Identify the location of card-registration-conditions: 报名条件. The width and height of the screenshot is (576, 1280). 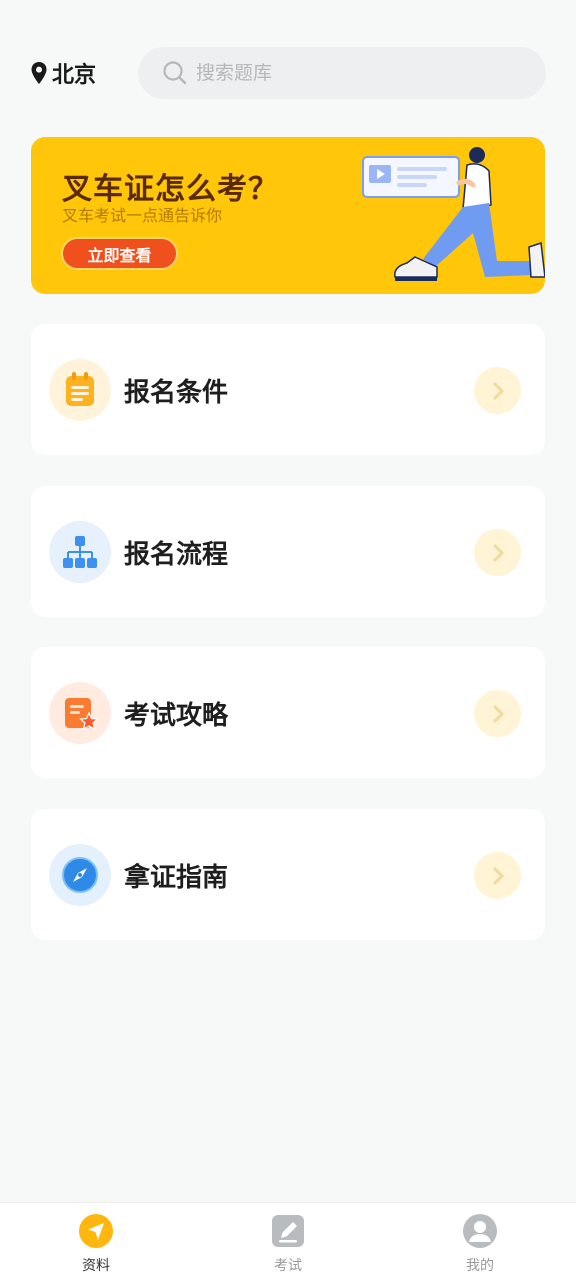
(288, 389).